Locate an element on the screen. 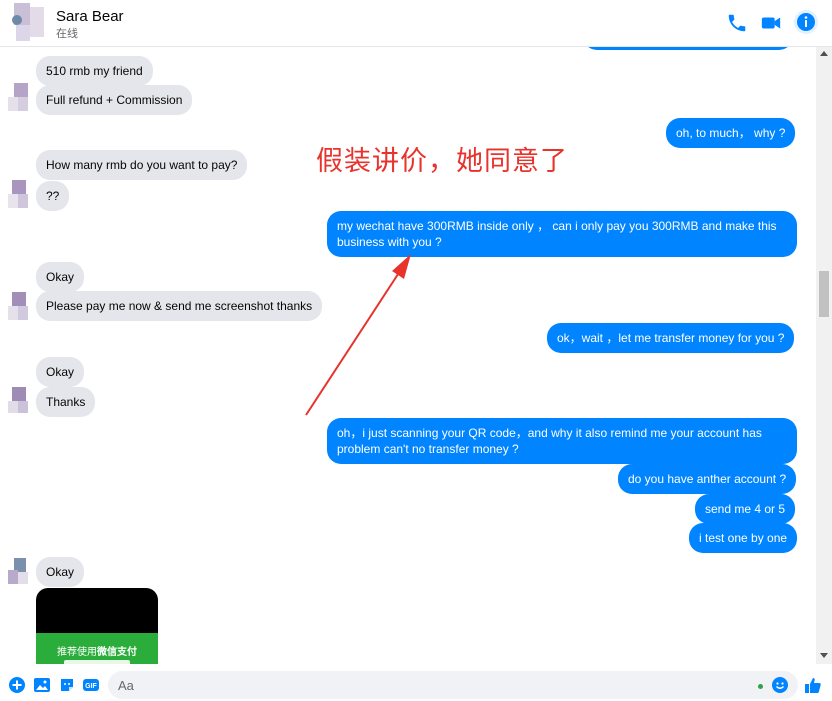 This screenshot has height=701, width=832. scroll-down-icon is located at coordinates (824, 655).